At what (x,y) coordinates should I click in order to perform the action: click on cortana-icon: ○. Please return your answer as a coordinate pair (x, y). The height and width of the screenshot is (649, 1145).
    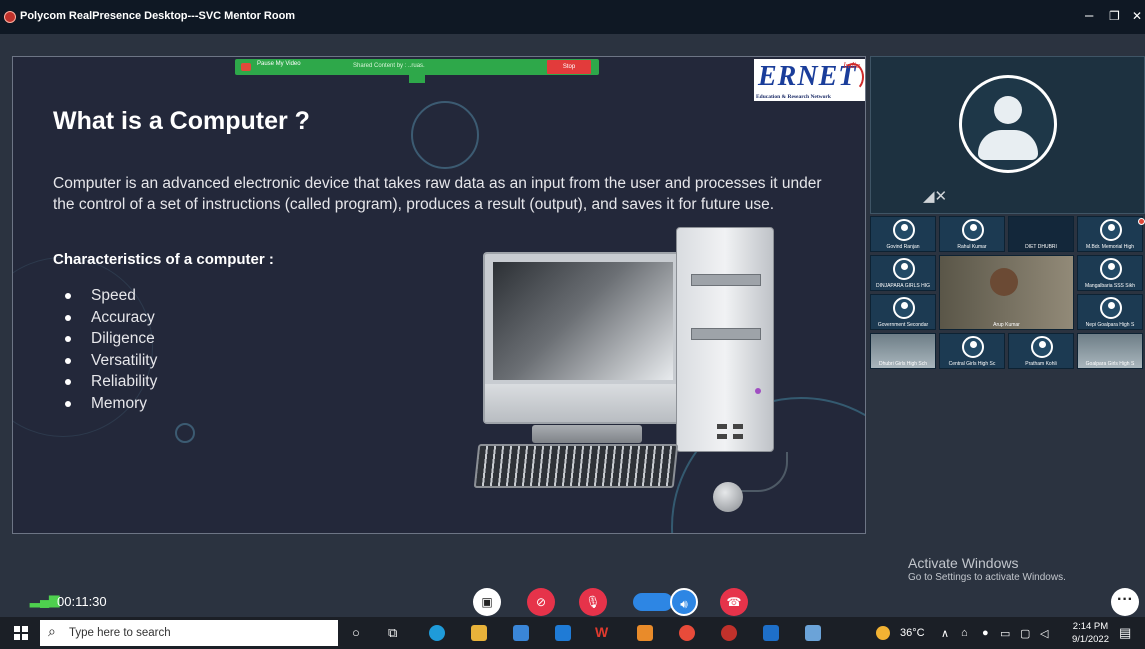
    Looking at the image, I should click on (356, 632).